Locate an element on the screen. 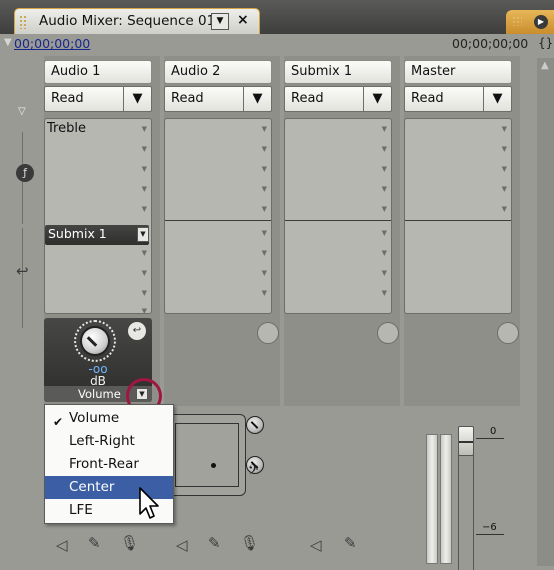 This screenshot has height=570, width=554. panel-tab: Audio Mixer: Sequence 01 ▼ × is located at coordinates (137, 21).